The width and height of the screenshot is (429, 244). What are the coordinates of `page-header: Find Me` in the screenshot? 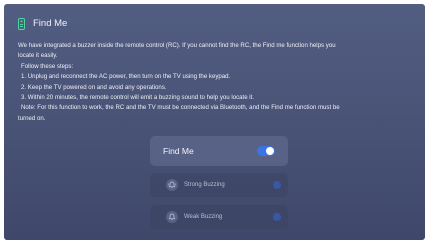 It's located at (41, 24).